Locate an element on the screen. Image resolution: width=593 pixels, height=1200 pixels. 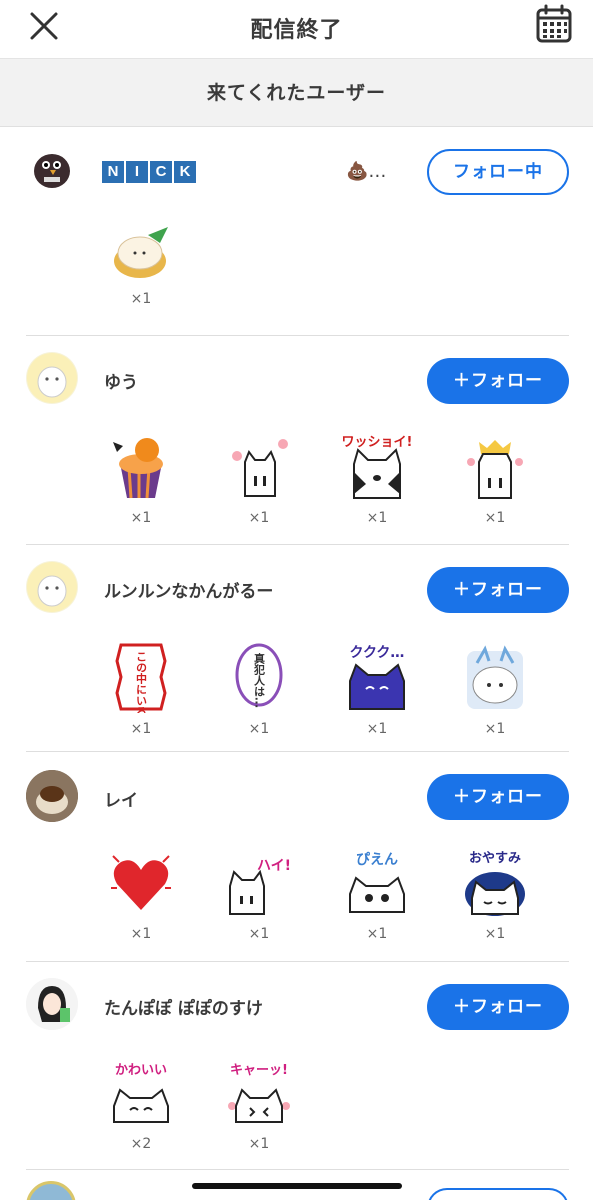
cat-pien-sticker-icon: ぴえん is located at coordinates (377, 882).